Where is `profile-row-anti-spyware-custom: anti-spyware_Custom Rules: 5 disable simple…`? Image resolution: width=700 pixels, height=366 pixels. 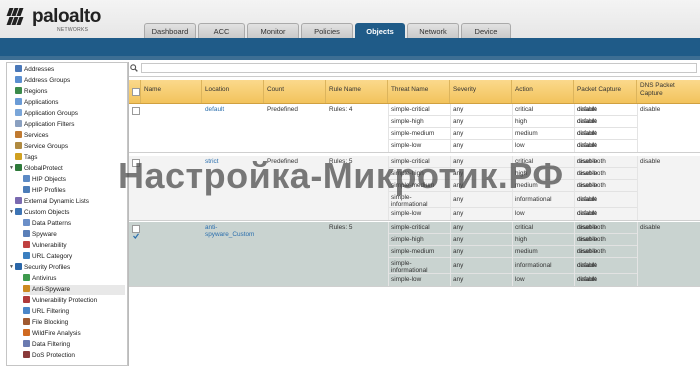
profile-row-anti-spyware-custom: anti-spyware_Custom Rules: 5 disable simple… is located at coordinates (414, 254).